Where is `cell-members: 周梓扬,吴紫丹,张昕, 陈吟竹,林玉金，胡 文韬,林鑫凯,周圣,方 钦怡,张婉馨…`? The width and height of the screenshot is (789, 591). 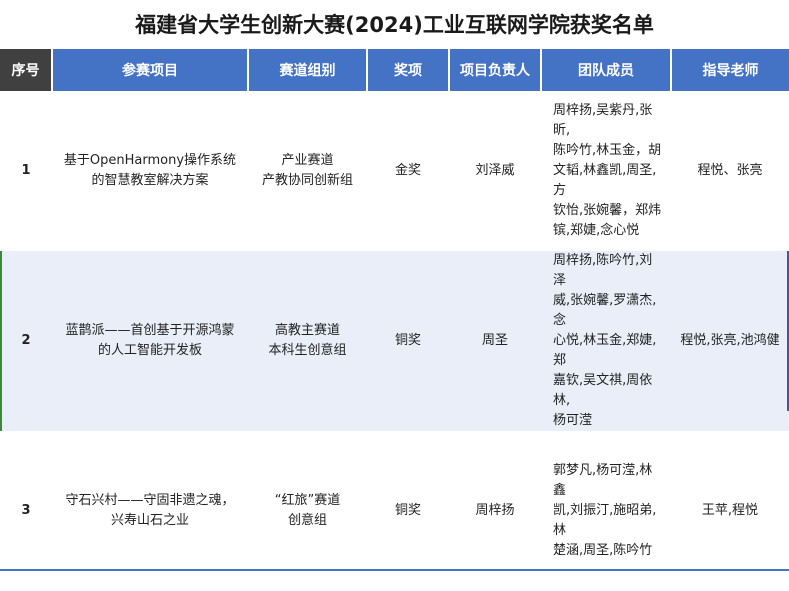 cell-members: 周梓扬,吴紫丹,张昕, 陈吟竹,林玉金，胡 文韬,林鑫凯,周圣,方 钦怡,张婉馨… is located at coordinates (606, 171).